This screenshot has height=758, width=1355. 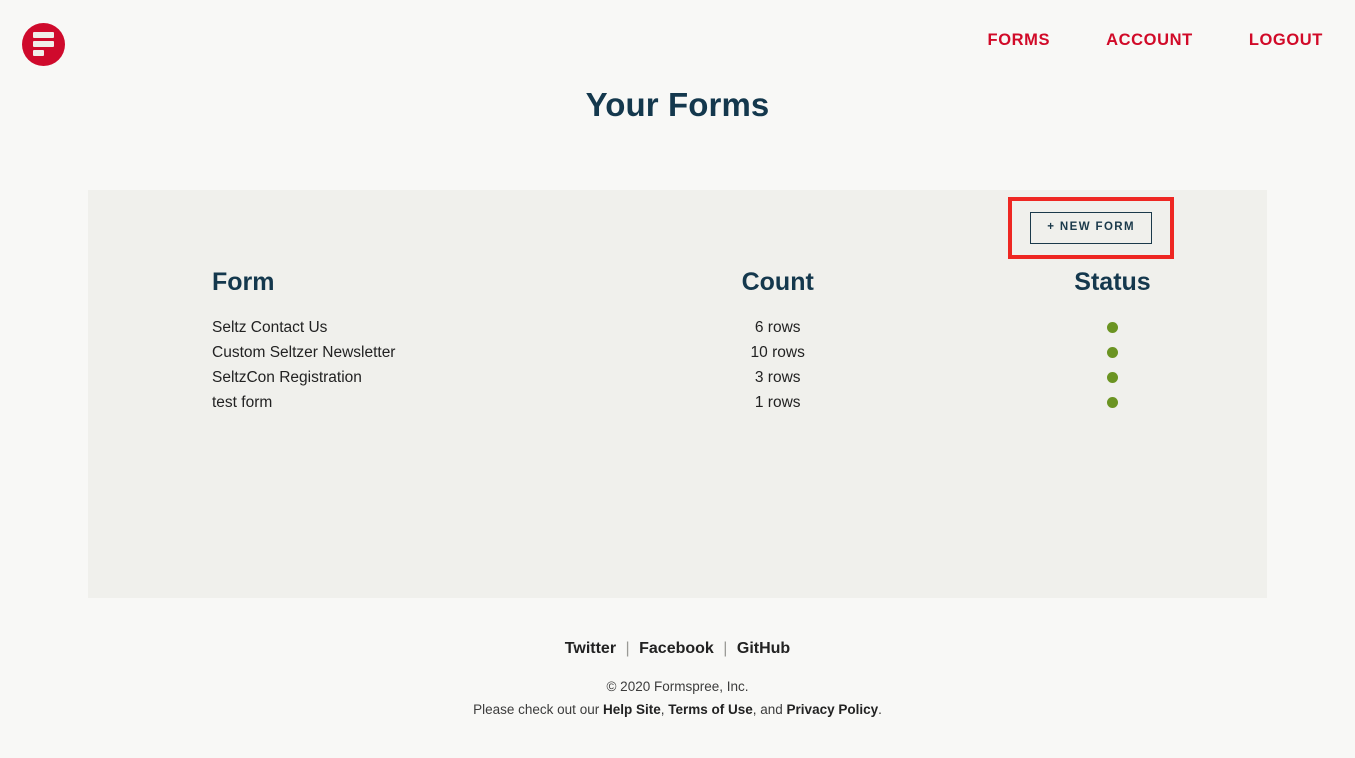 What do you see at coordinates (1112, 282) in the screenshot?
I see `column-header-status: Status` at bounding box center [1112, 282].